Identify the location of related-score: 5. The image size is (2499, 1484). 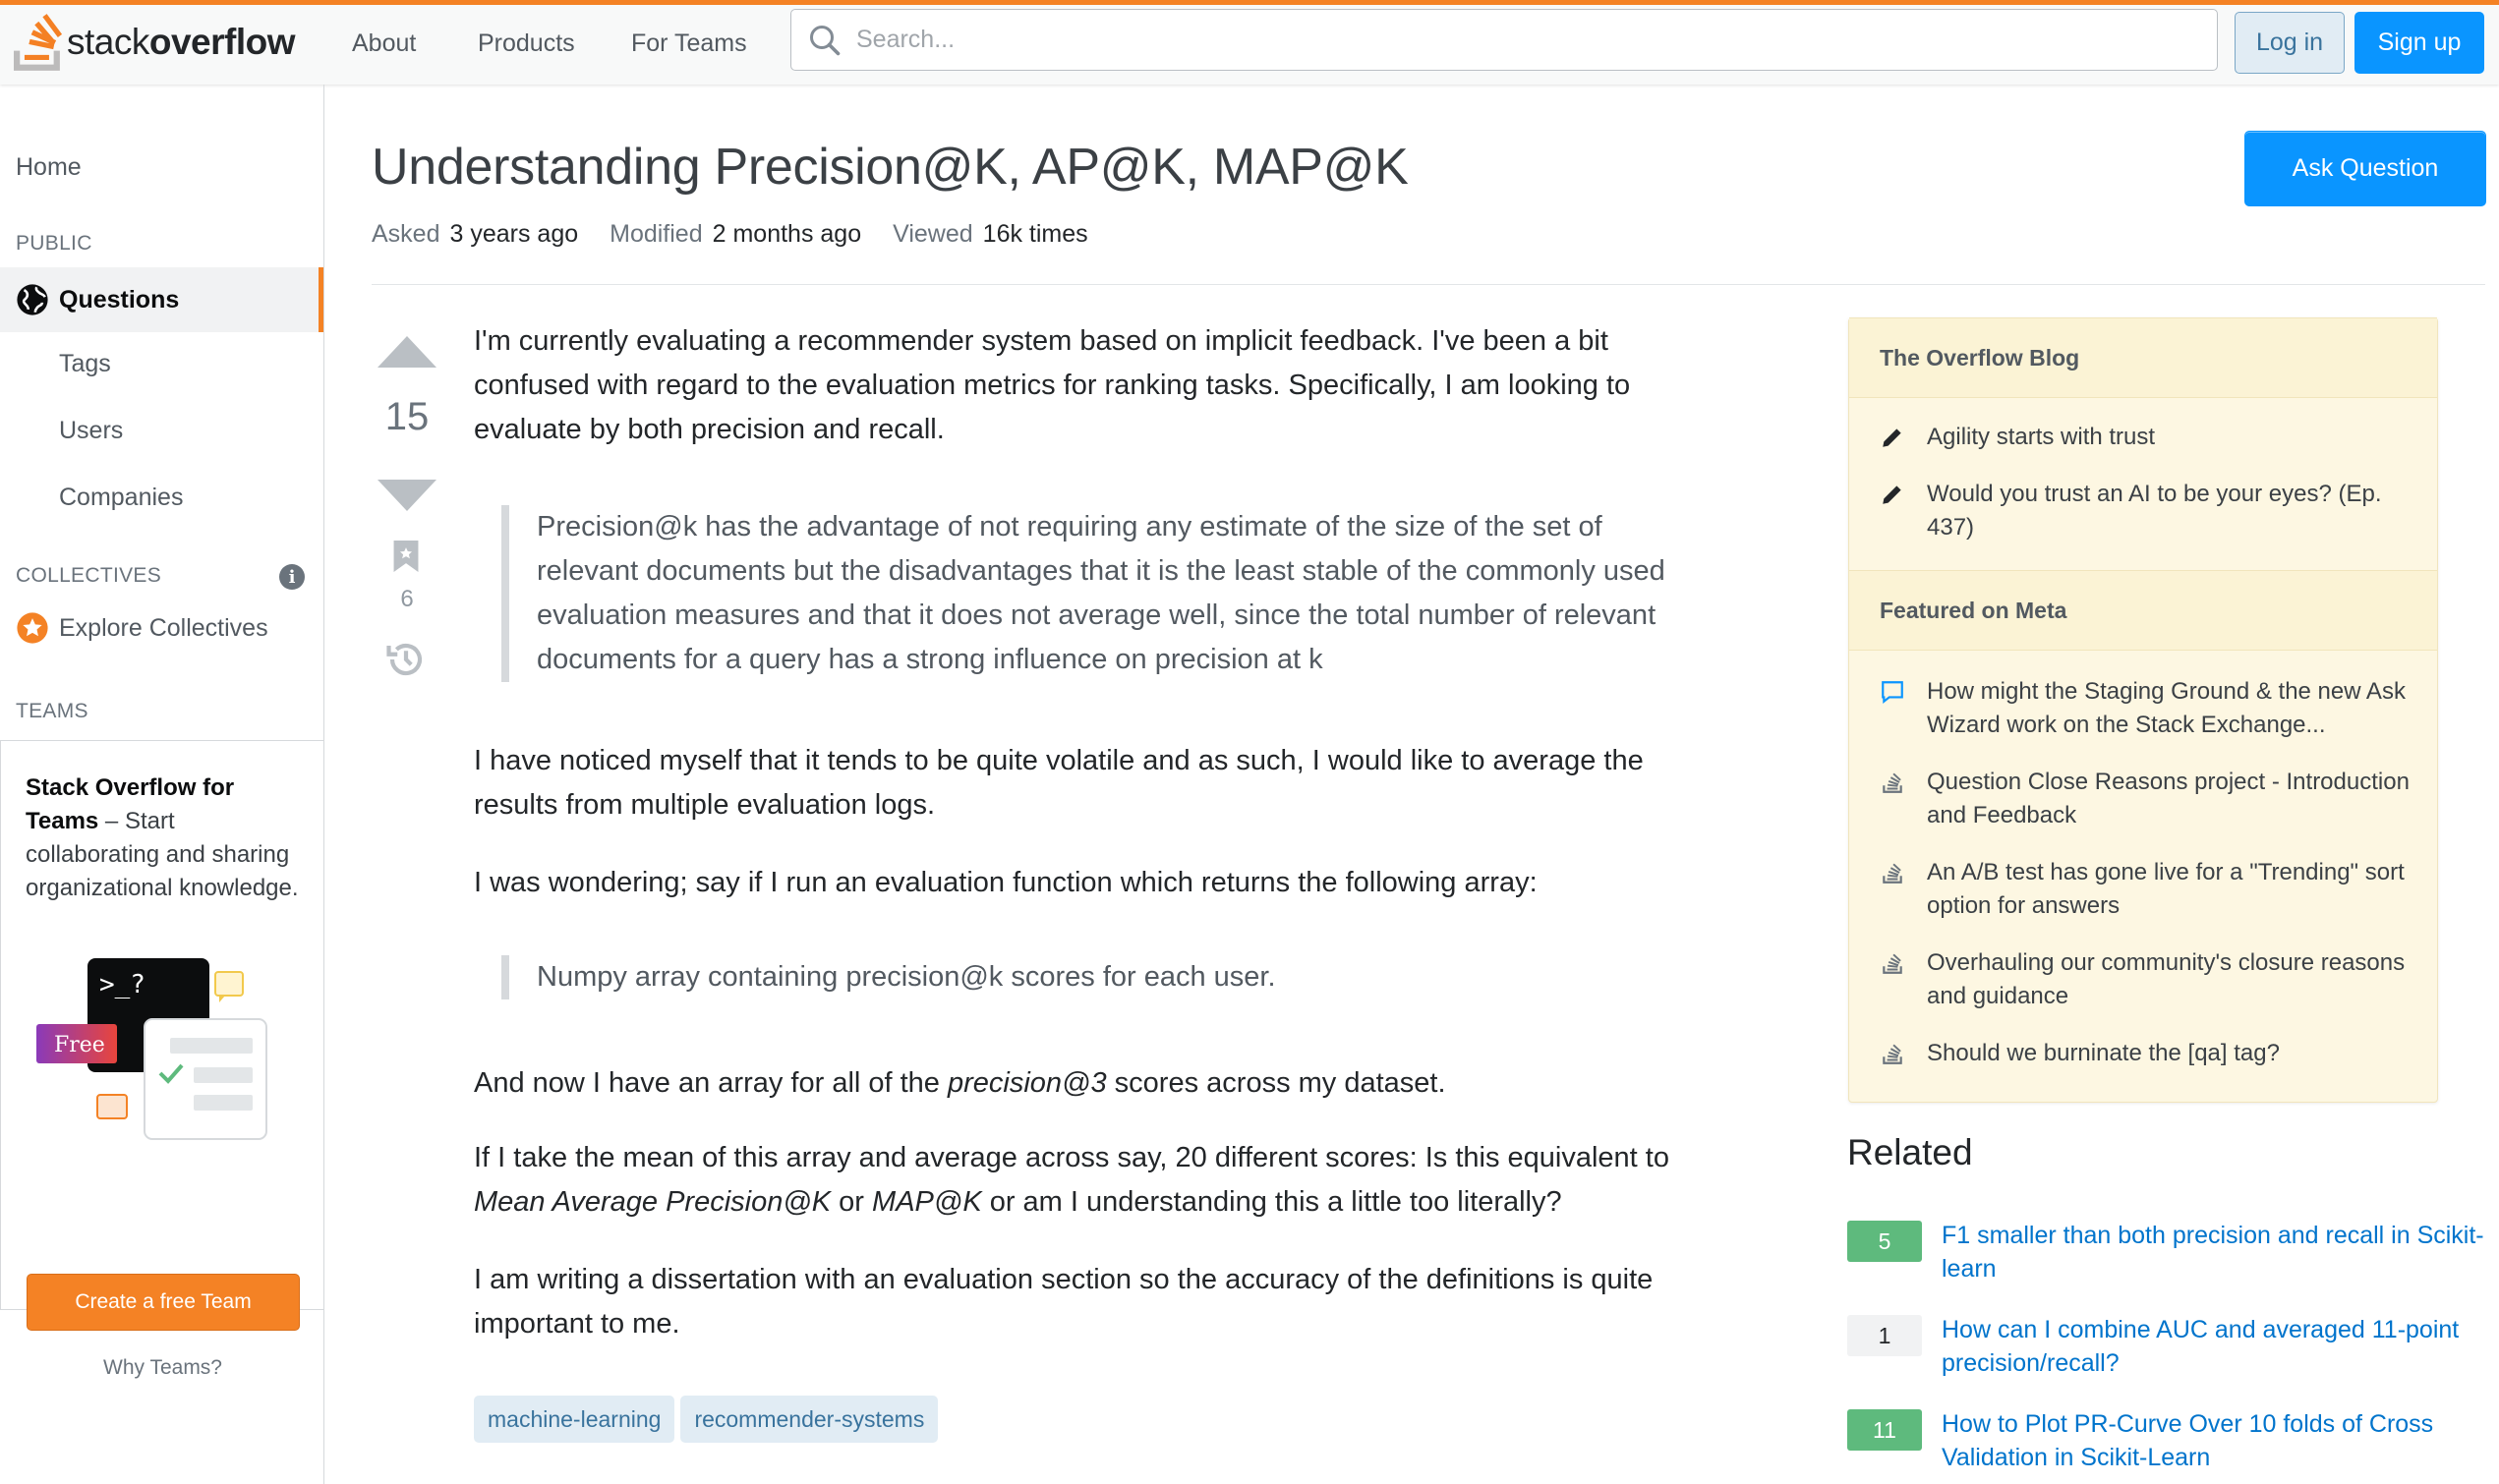
(1884, 1241).